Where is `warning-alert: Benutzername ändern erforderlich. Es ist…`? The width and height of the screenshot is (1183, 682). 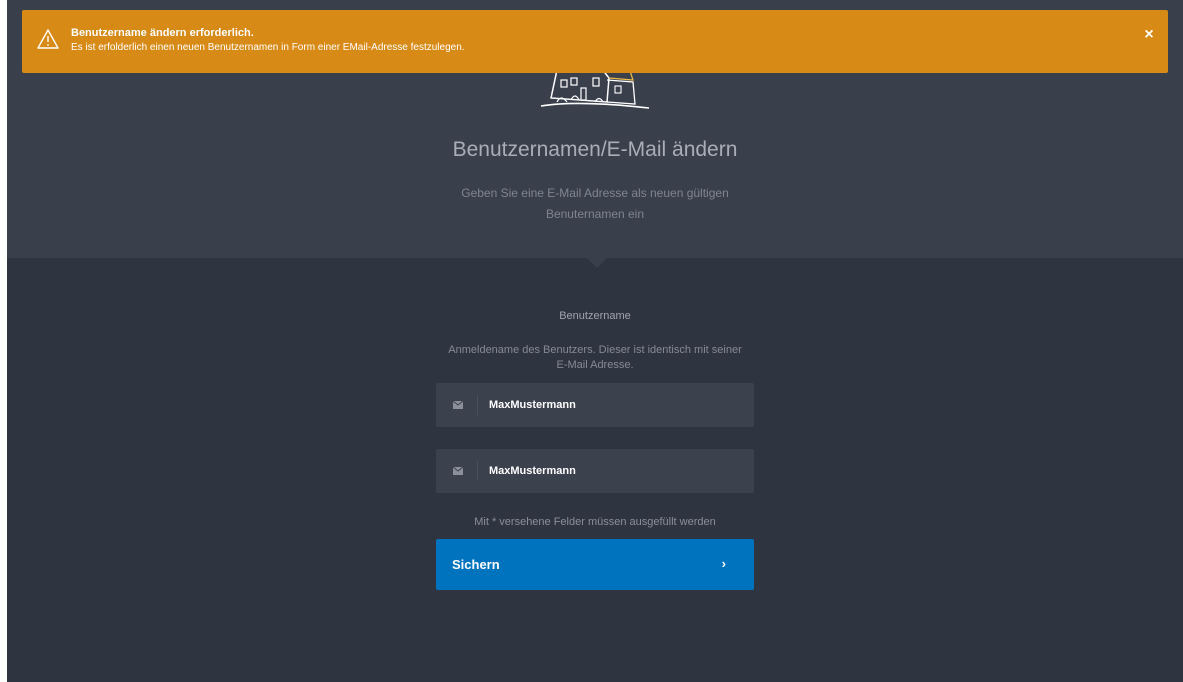 warning-alert: Benutzername ändern erforderlich. Es ist… is located at coordinates (595, 41).